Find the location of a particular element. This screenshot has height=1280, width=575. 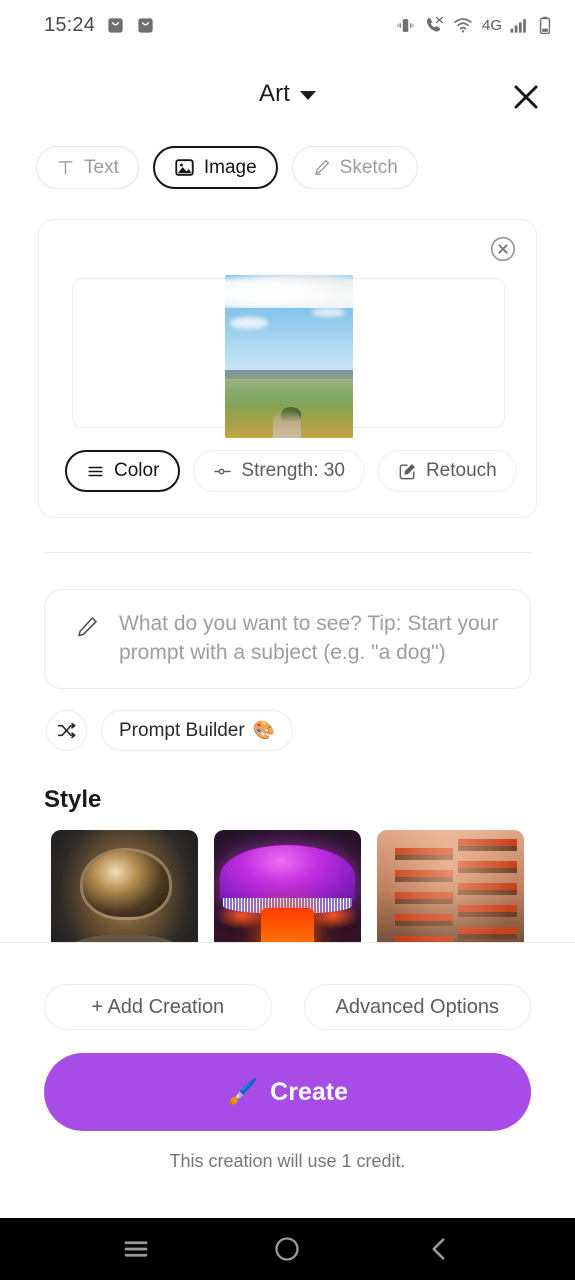

image-preview-frame is located at coordinates (288, 356).